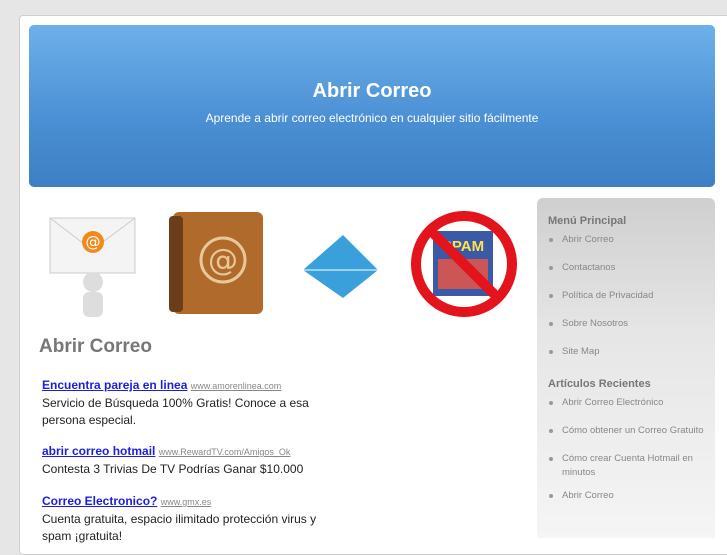 Image resolution: width=727 pixels, height=555 pixels. I want to click on menu-item: Site Map, so click(626, 352).